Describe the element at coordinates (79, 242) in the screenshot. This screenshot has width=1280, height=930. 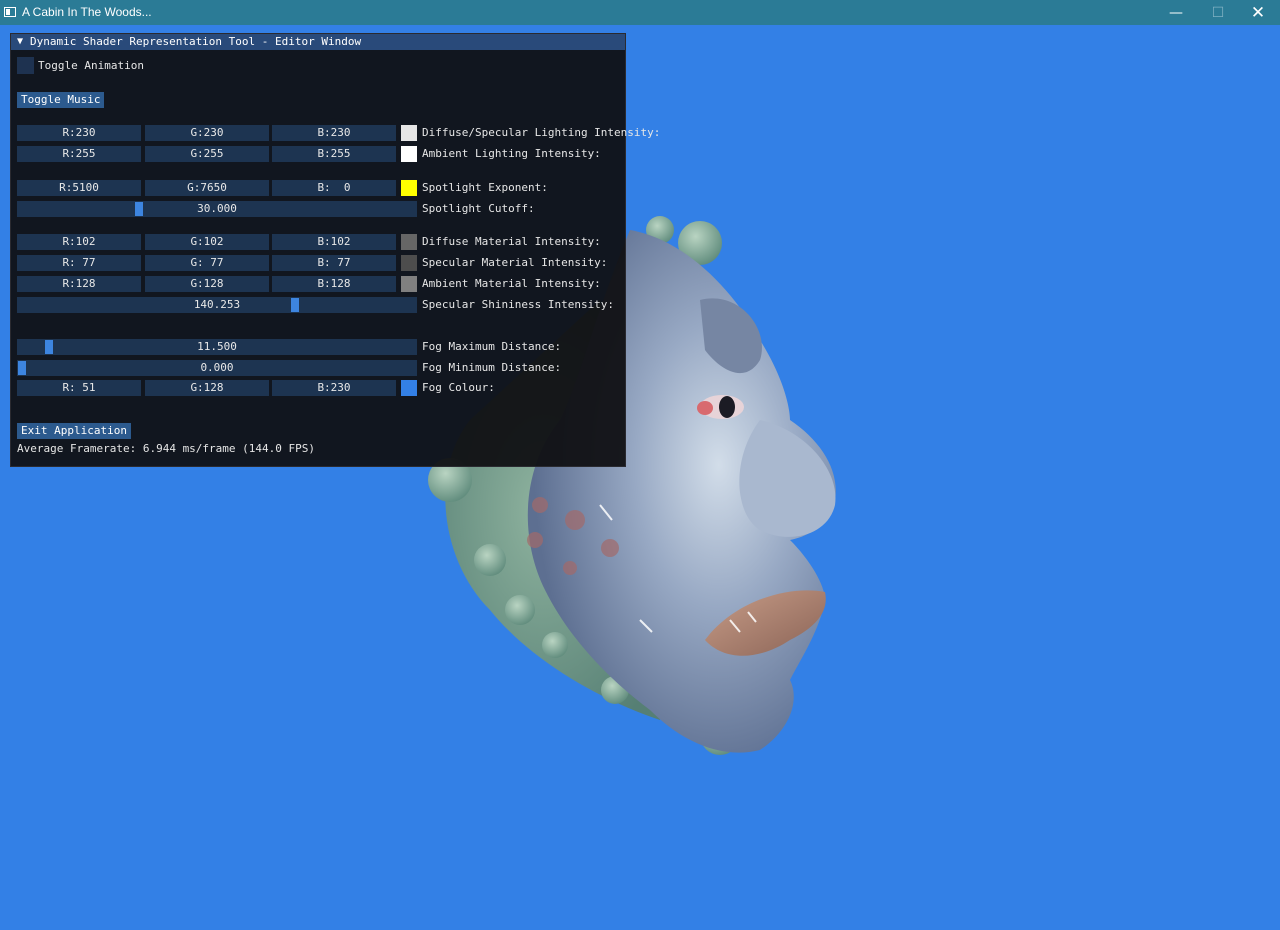
I see `diffuse-material-r-field: R:102` at that location.